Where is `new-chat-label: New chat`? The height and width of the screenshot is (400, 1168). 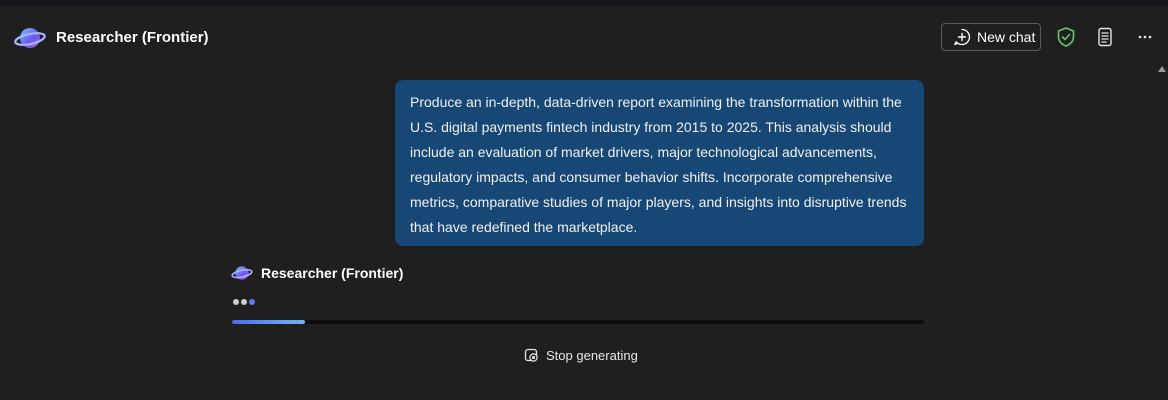
new-chat-label: New chat is located at coordinates (1006, 37).